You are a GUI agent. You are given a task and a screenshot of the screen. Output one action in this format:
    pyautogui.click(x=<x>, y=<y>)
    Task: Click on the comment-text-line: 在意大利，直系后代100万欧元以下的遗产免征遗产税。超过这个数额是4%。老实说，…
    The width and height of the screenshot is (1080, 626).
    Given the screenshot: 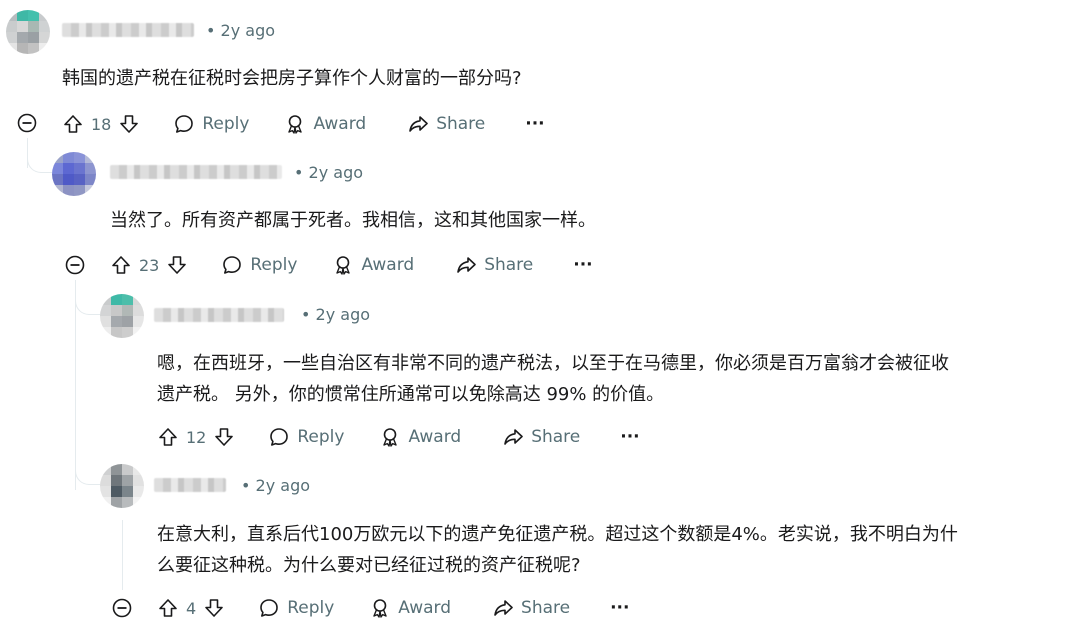 What is the action you would take?
    pyautogui.click(x=557, y=534)
    